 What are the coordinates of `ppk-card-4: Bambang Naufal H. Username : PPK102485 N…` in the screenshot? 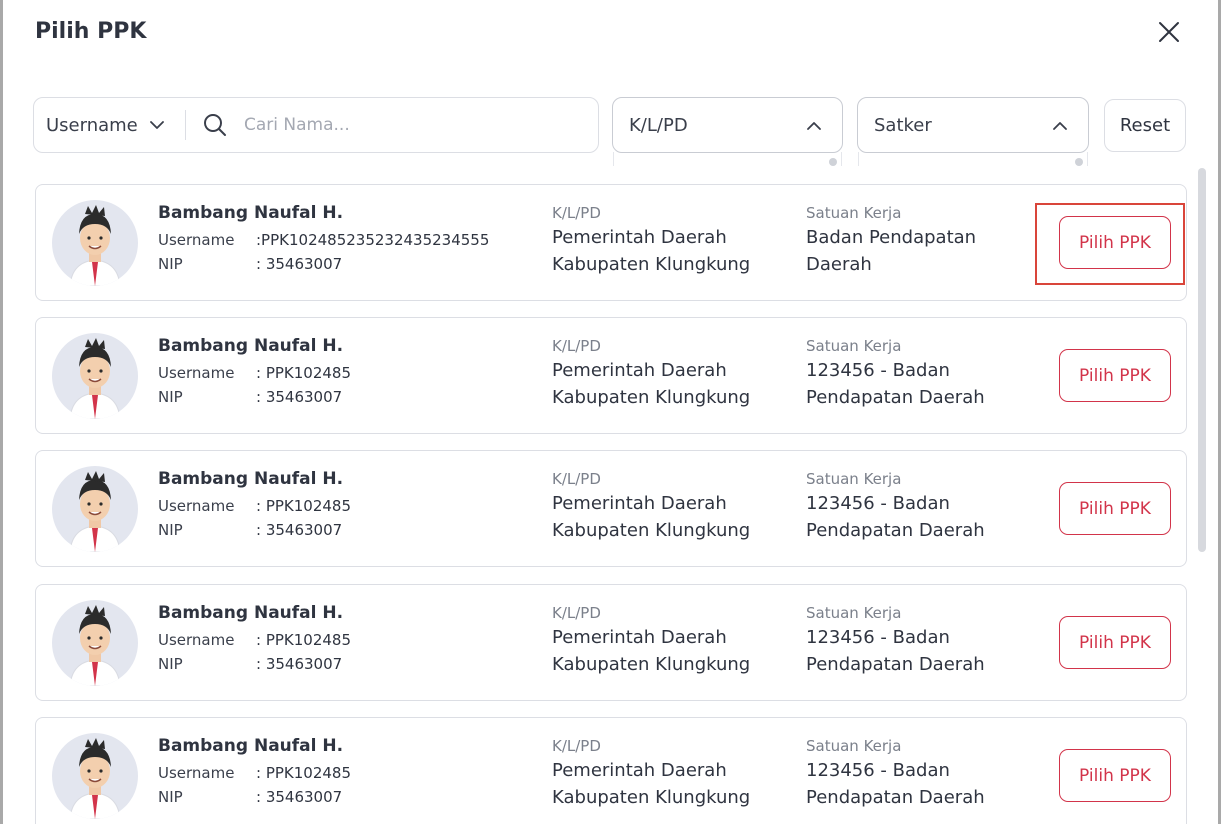 It's located at (611, 642).